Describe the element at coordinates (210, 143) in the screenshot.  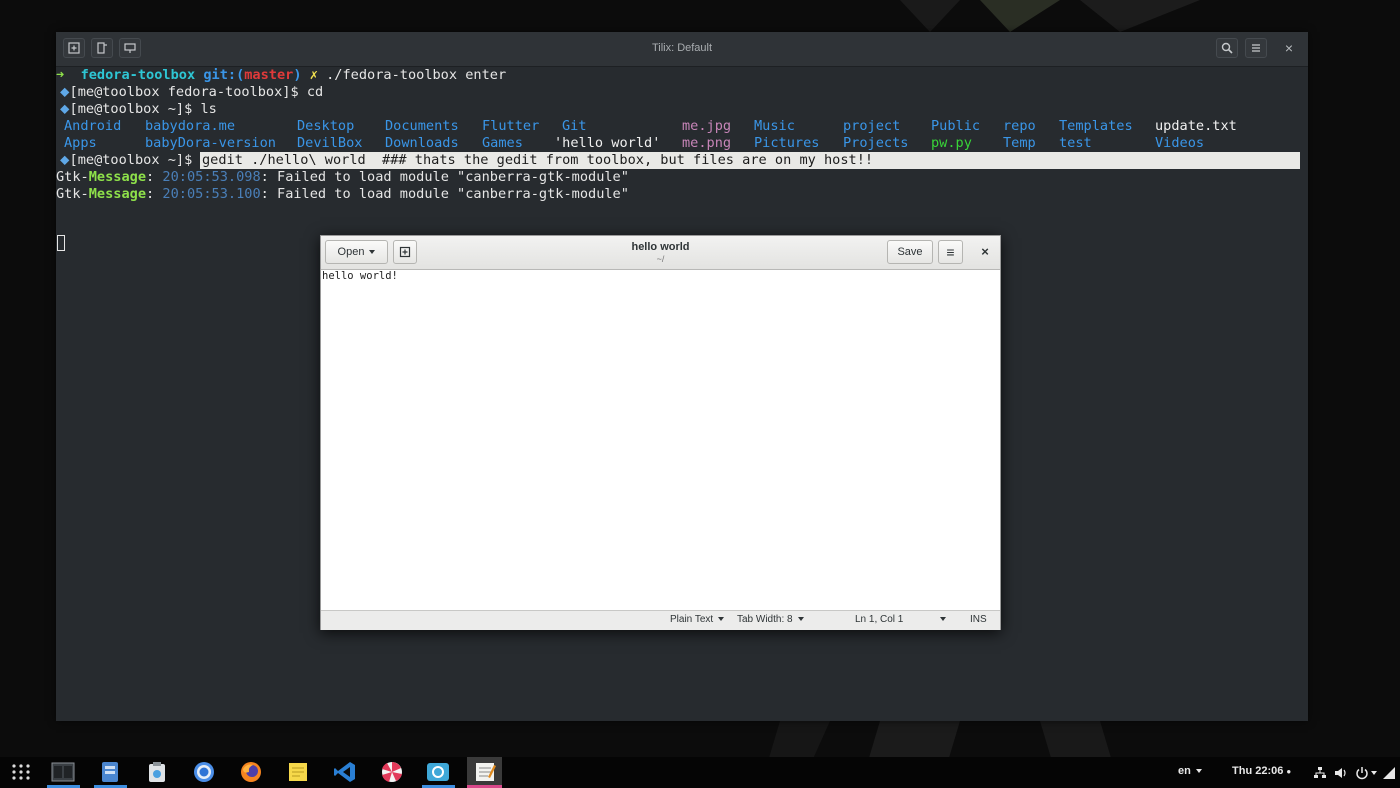
I see `ls-entry: babyDora-version` at that location.